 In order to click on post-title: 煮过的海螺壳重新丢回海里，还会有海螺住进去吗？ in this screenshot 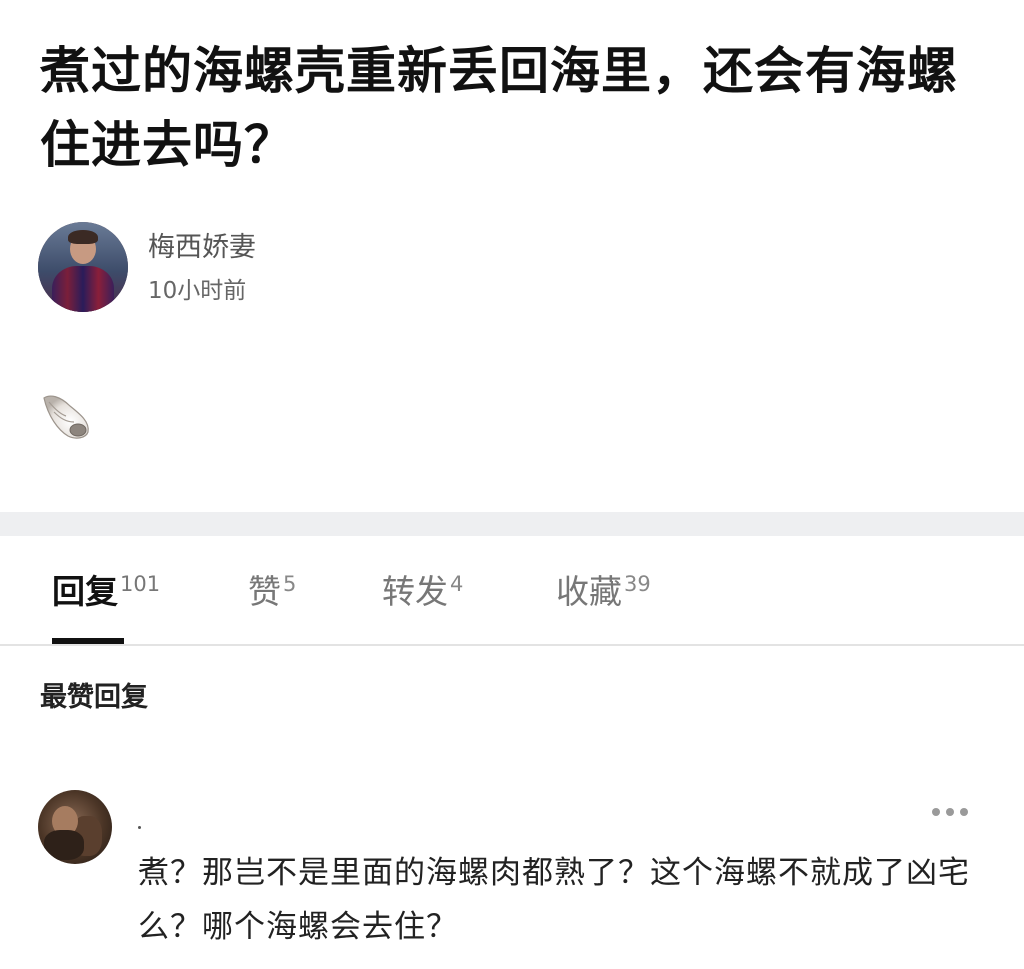, I will do `click(499, 108)`.